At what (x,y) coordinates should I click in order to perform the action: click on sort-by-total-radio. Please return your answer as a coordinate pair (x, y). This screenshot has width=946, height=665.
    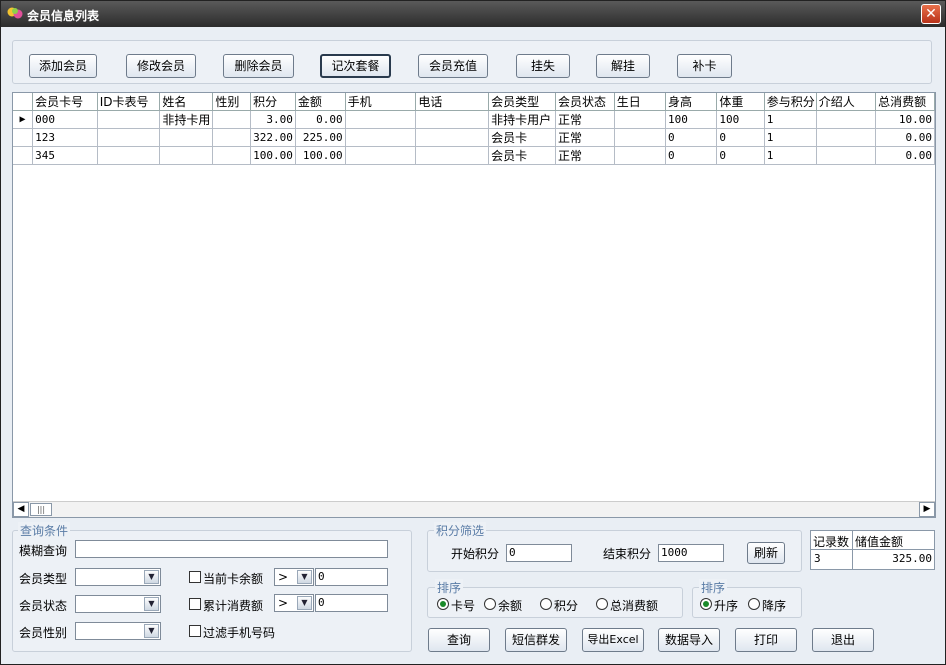
    Looking at the image, I should click on (602, 604).